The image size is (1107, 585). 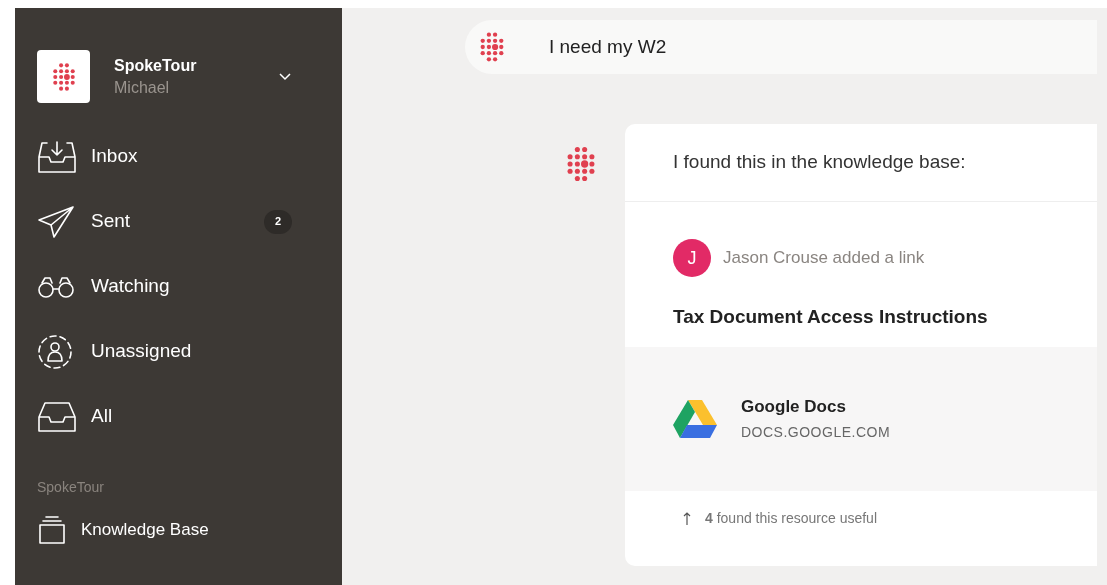 I want to click on paper-plane-icon, so click(x=56, y=221).